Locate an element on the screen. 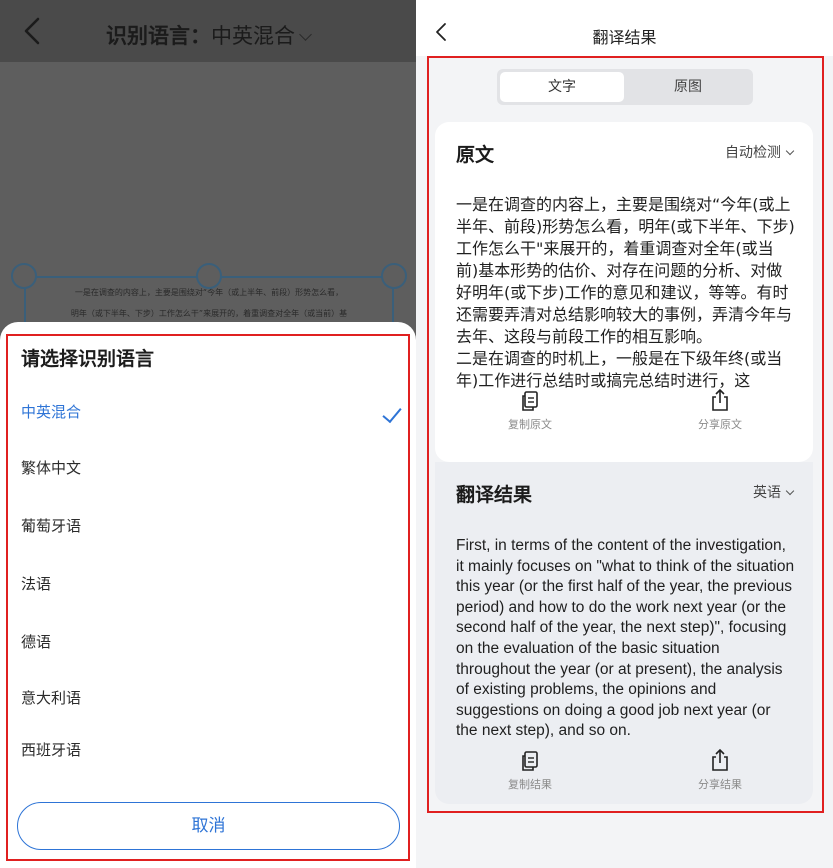 This screenshot has height=868, width=833. copy-result-button: 复制结果 is located at coordinates (530, 771).